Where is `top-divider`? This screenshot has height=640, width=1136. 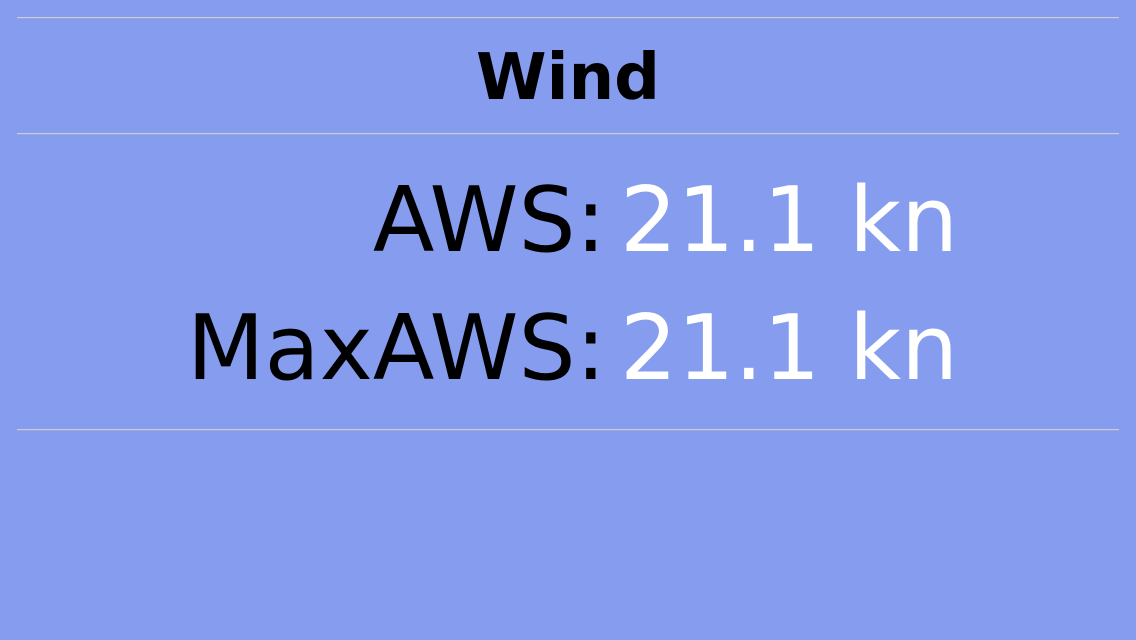 top-divider is located at coordinates (568, 18).